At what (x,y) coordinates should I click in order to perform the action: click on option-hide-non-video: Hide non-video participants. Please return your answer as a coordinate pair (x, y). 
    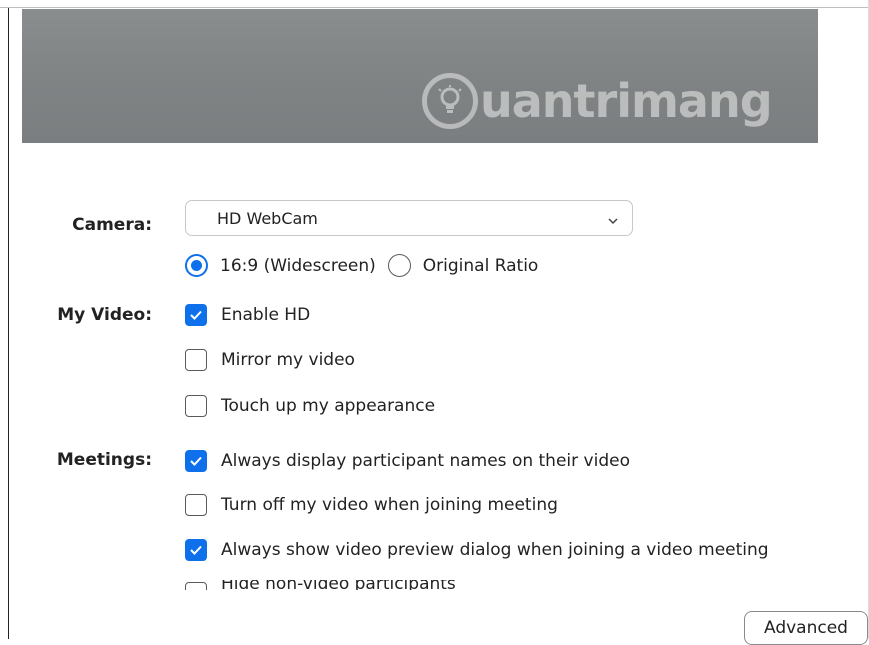
    Looking at the image, I should click on (505, 585).